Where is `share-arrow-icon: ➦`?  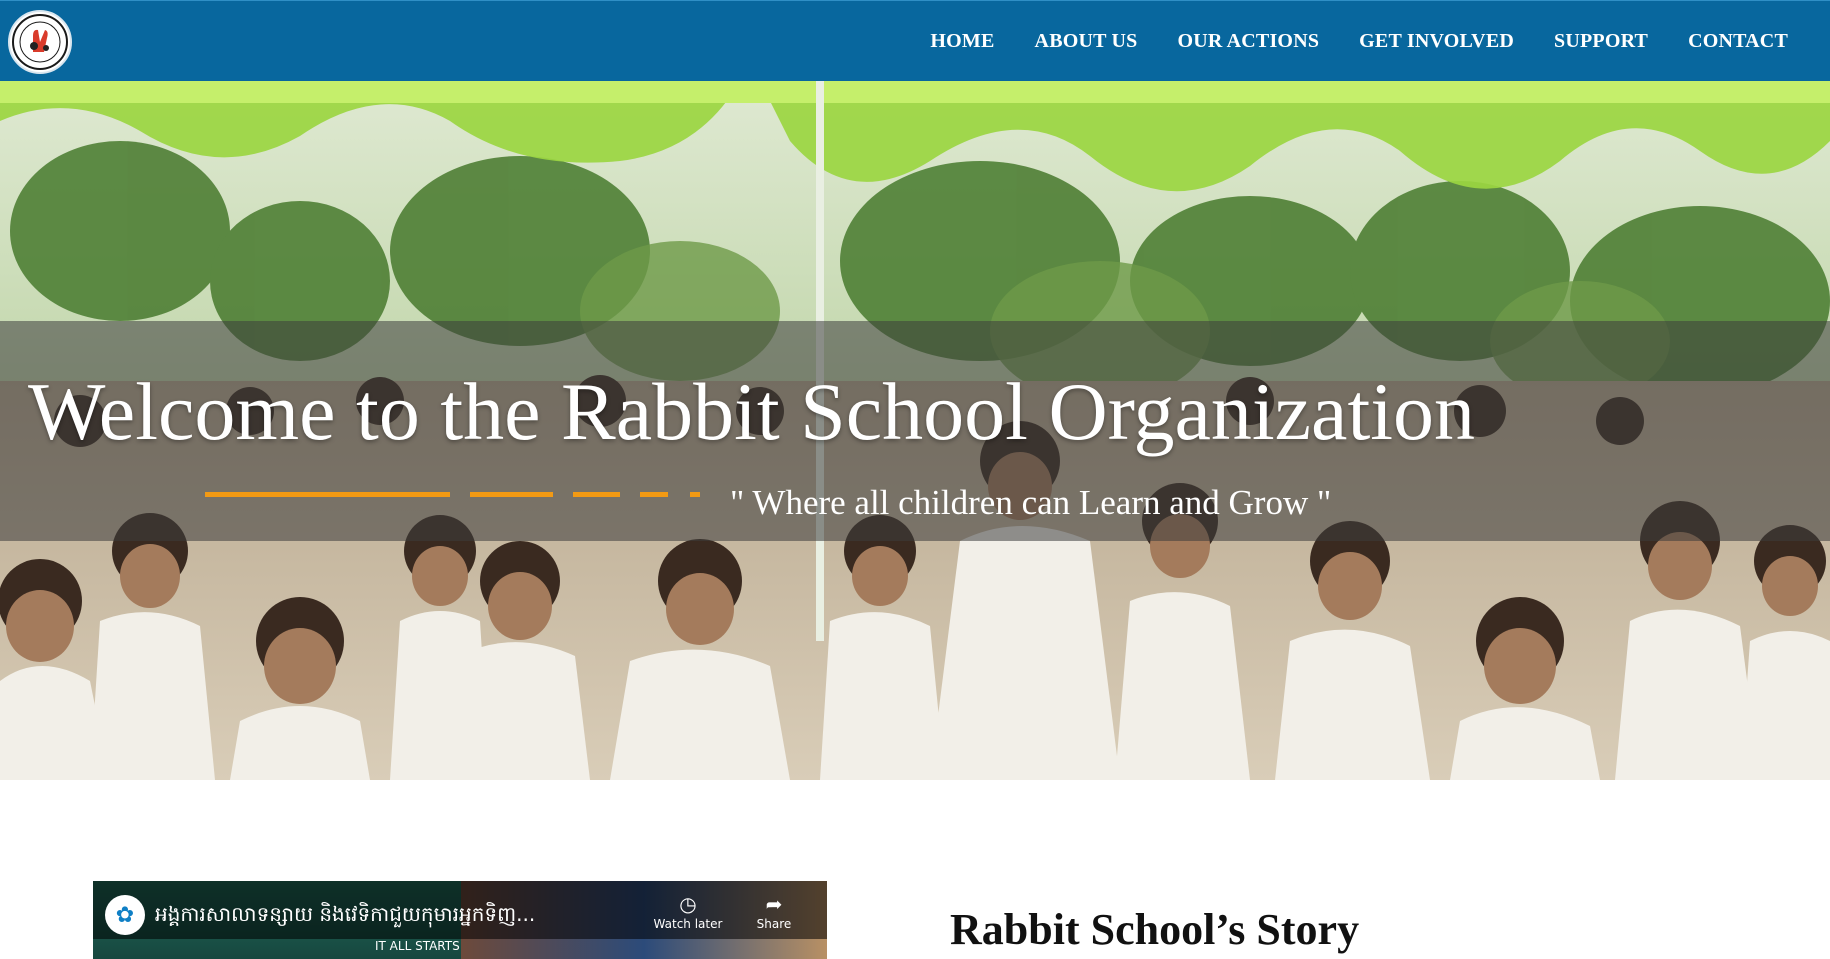 share-arrow-icon: ➦ is located at coordinates (774, 904).